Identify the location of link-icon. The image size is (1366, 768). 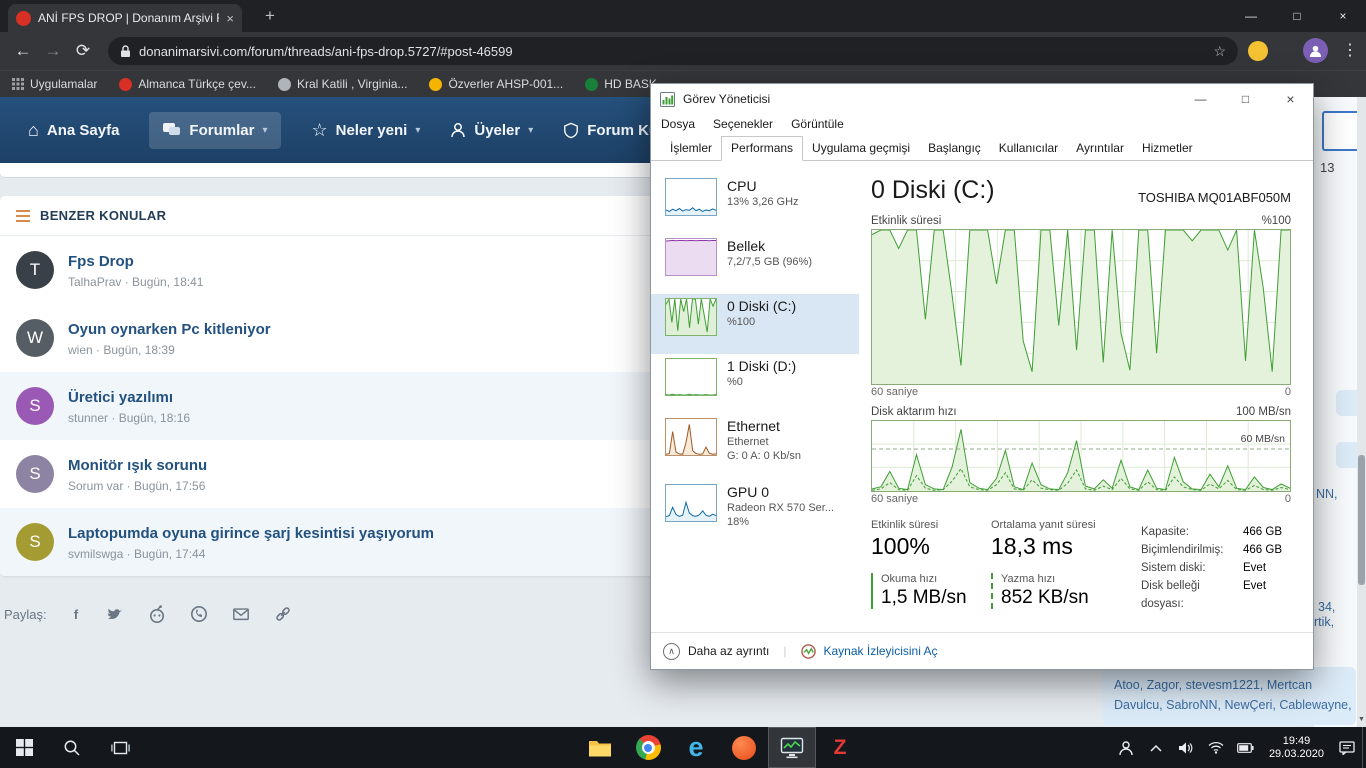
(283, 614).